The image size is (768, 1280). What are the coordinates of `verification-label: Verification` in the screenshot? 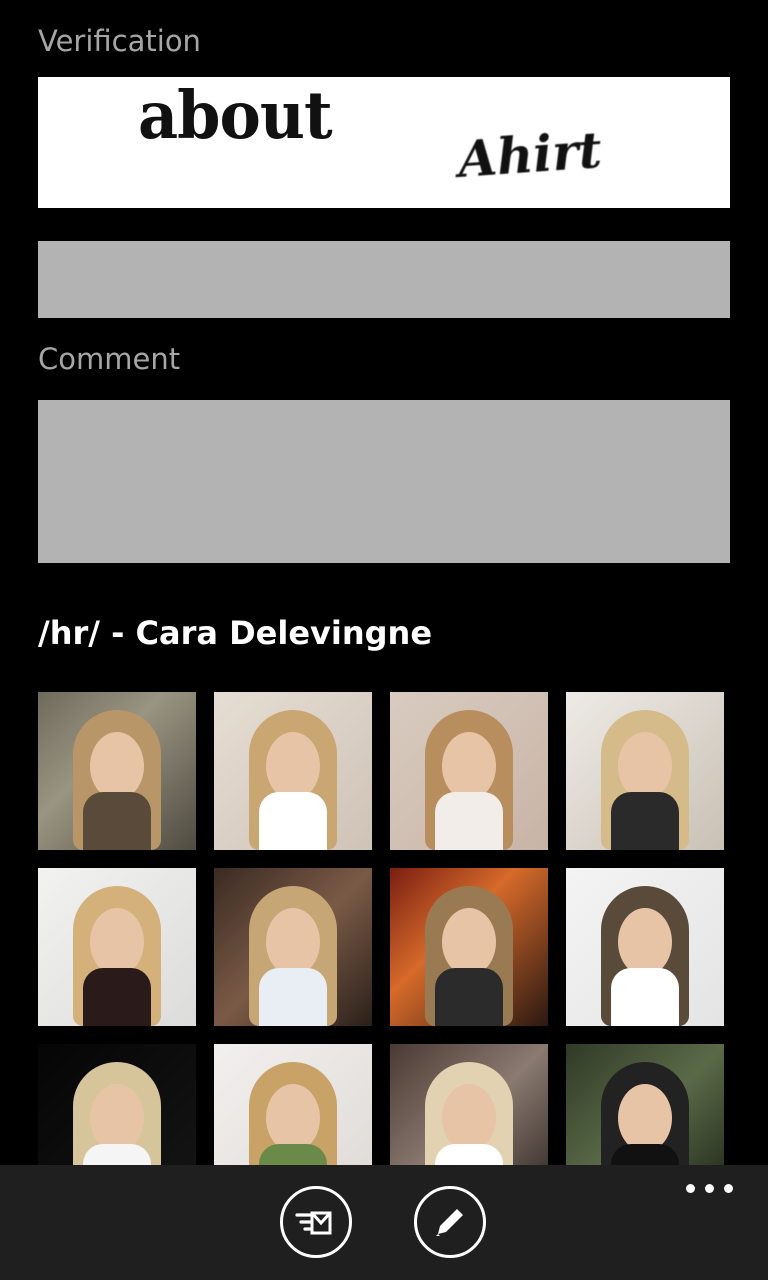 It's located at (119, 41).